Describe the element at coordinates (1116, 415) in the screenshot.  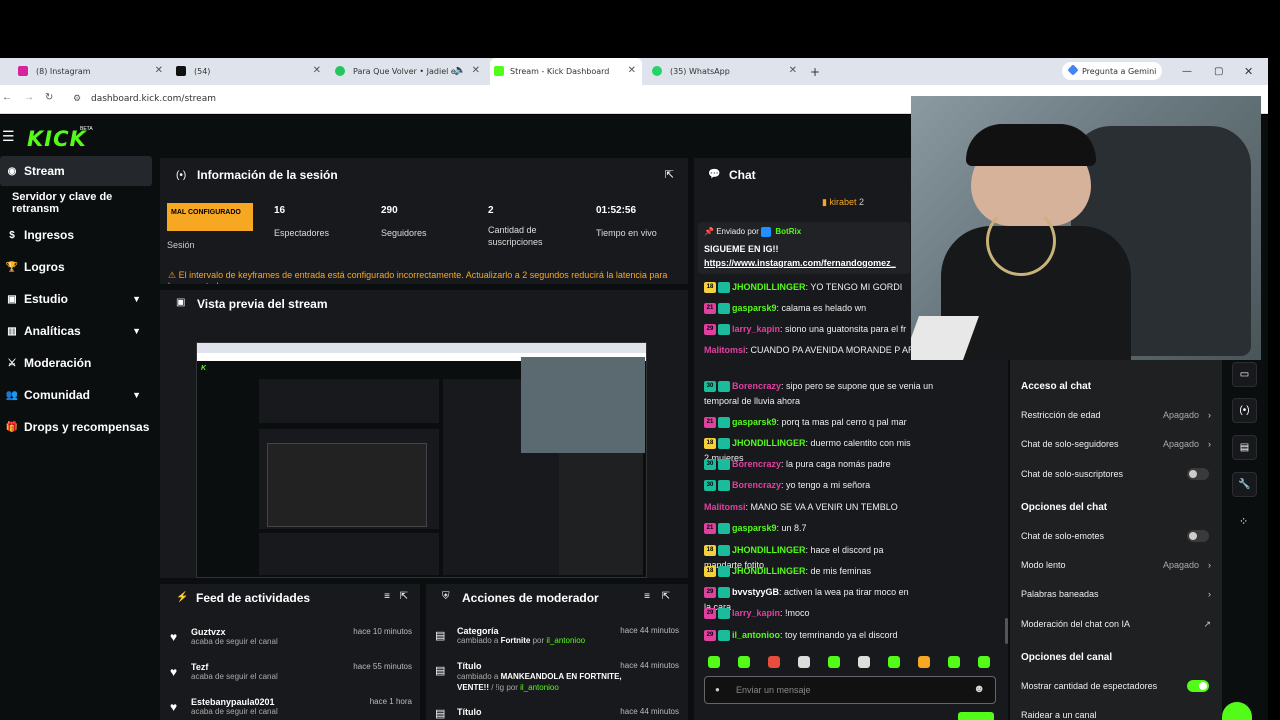
I see `age-restriction-row: Restricción de edad Apagado ›` at that location.